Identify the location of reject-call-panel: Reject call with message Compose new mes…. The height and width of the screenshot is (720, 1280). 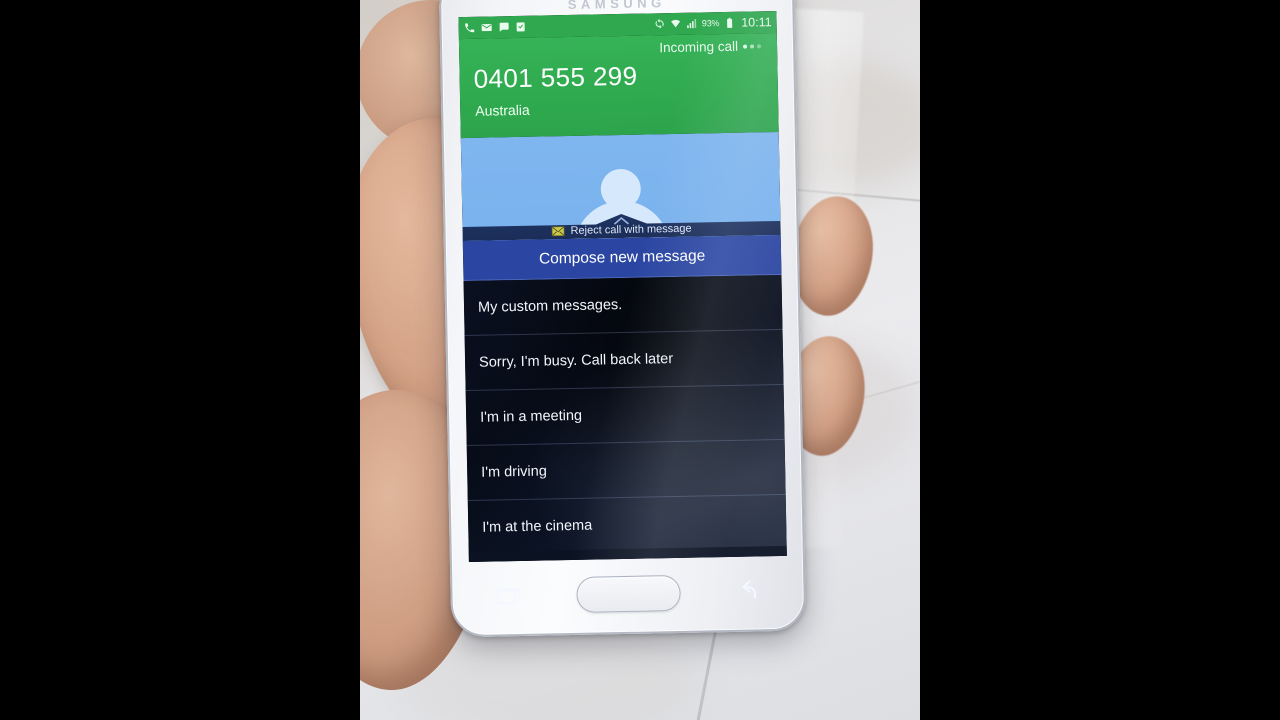
(624, 386).